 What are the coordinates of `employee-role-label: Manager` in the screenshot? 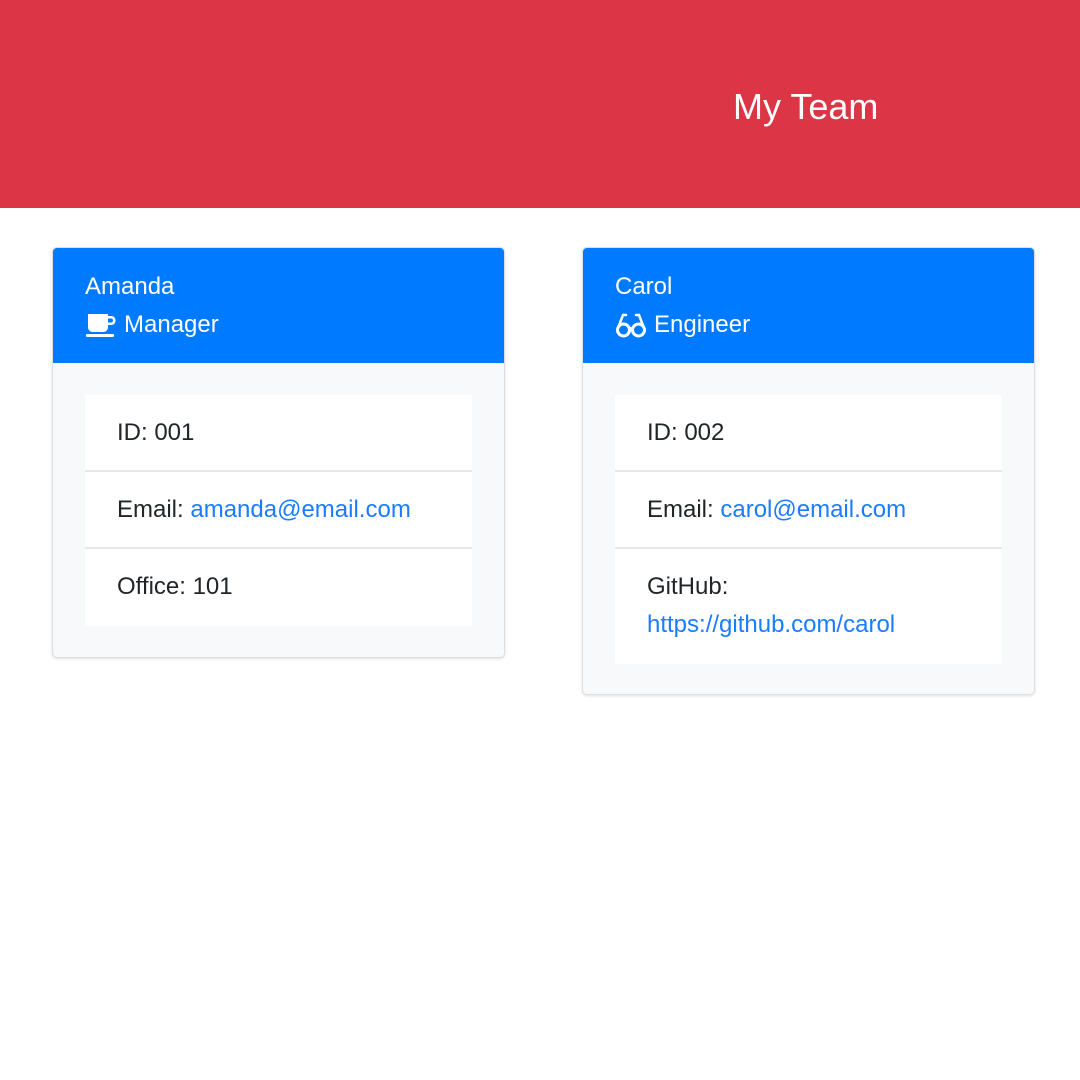 It's located at (171, 324).